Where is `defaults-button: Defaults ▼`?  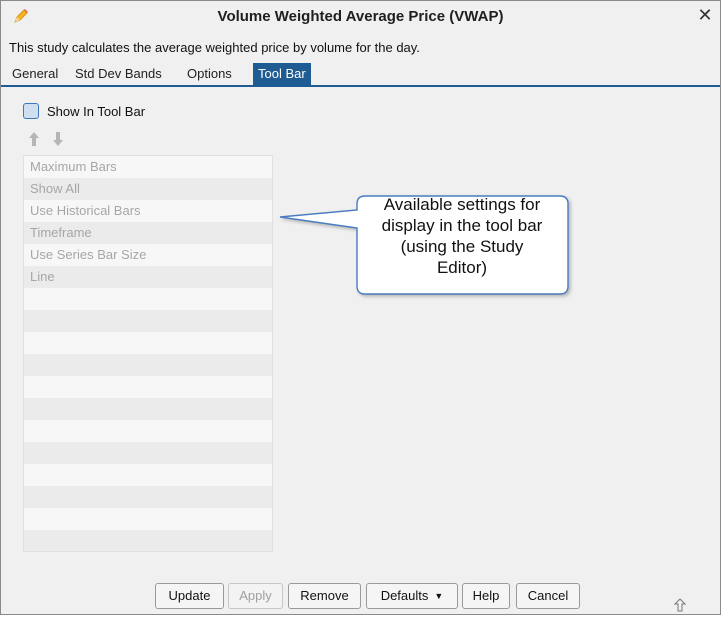 defaults-button: Defaults ▼ is located at coordinates (412, 596).